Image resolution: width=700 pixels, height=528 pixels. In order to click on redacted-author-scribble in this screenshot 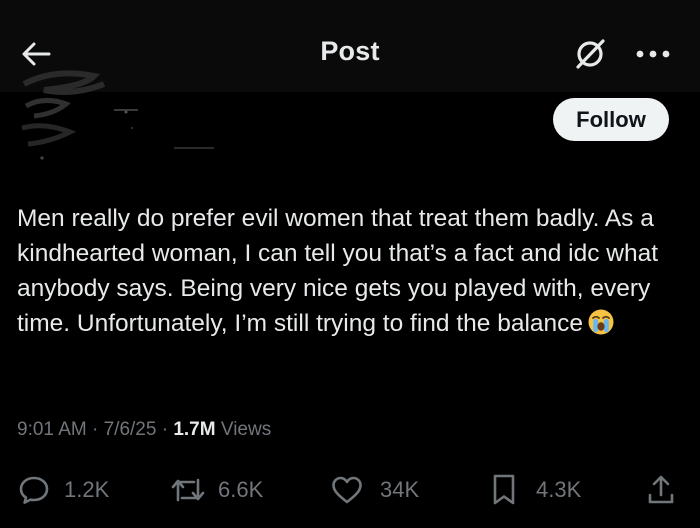, I will do `click(117, 115)`.